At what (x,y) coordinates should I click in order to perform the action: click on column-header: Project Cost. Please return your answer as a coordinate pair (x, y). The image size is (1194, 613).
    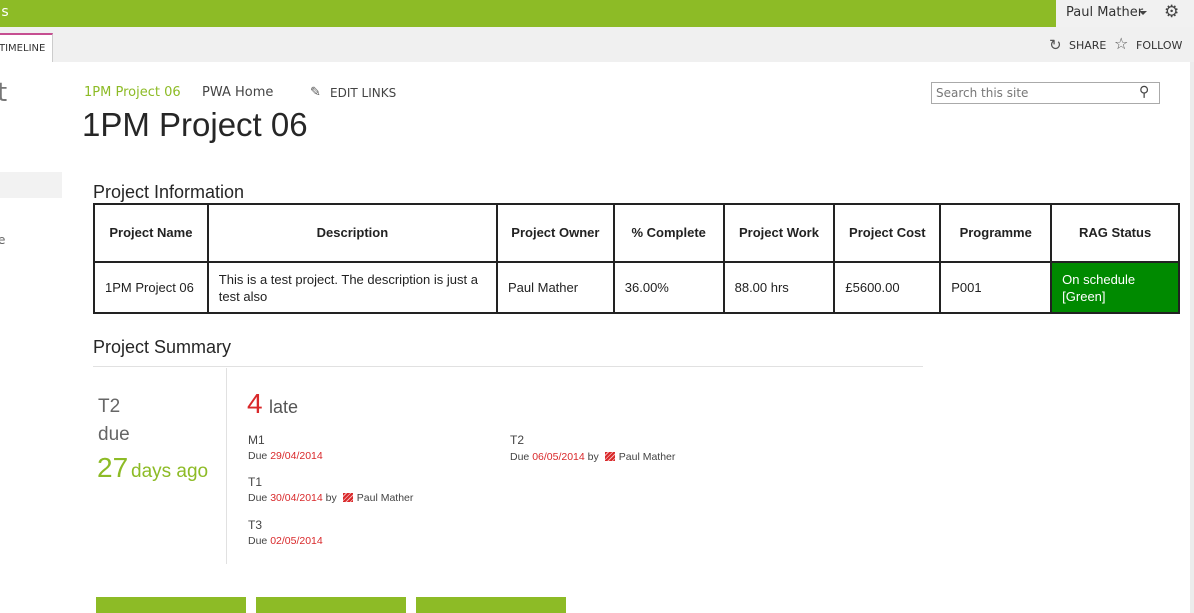
    Looking at the image, I should click on (887, 233).